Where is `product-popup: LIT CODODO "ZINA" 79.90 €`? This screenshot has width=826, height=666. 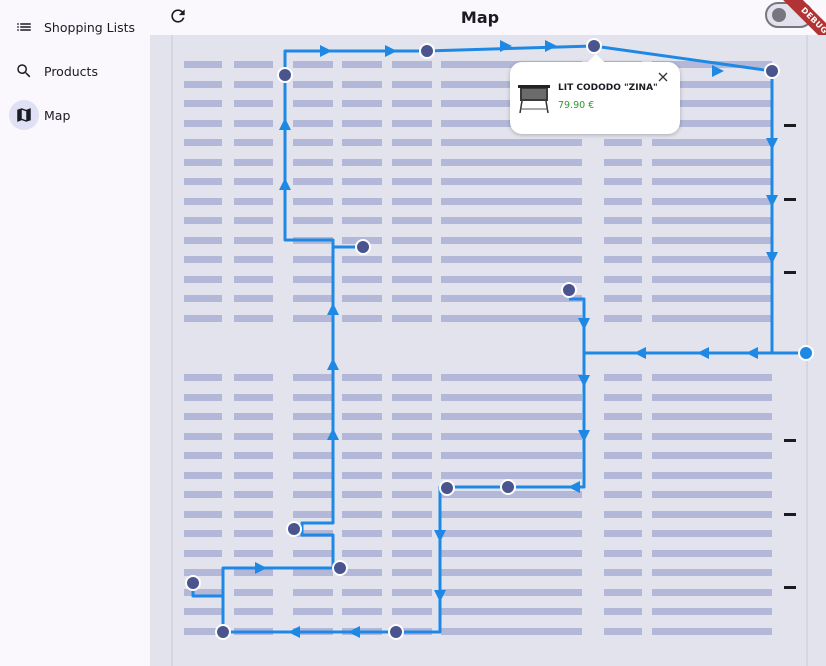
product-popup: LIT CODODO "ZINA" 79.90 € is located at coordinates (595, 94).